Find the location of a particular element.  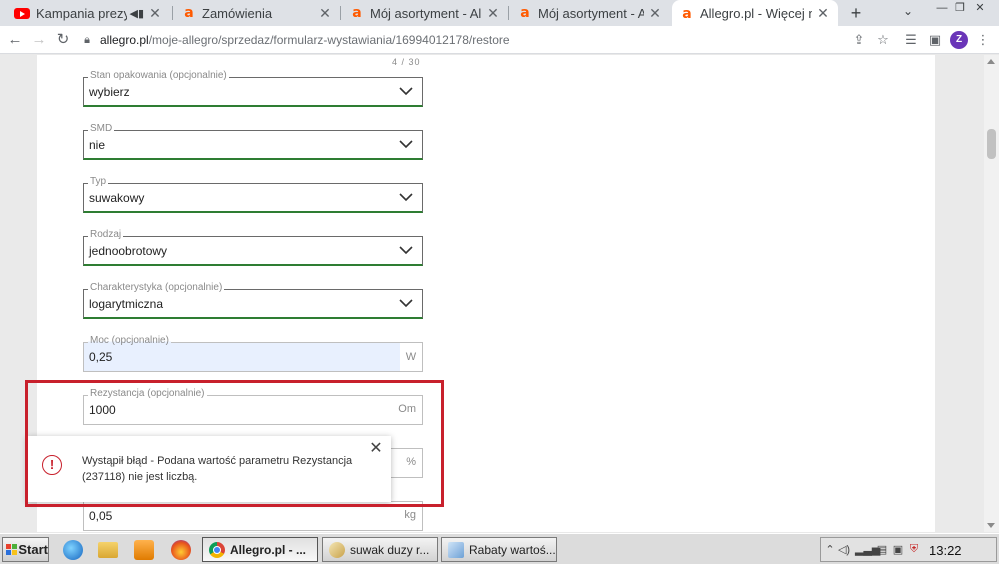

scroll-thumb is located at coordinates (991, 144).